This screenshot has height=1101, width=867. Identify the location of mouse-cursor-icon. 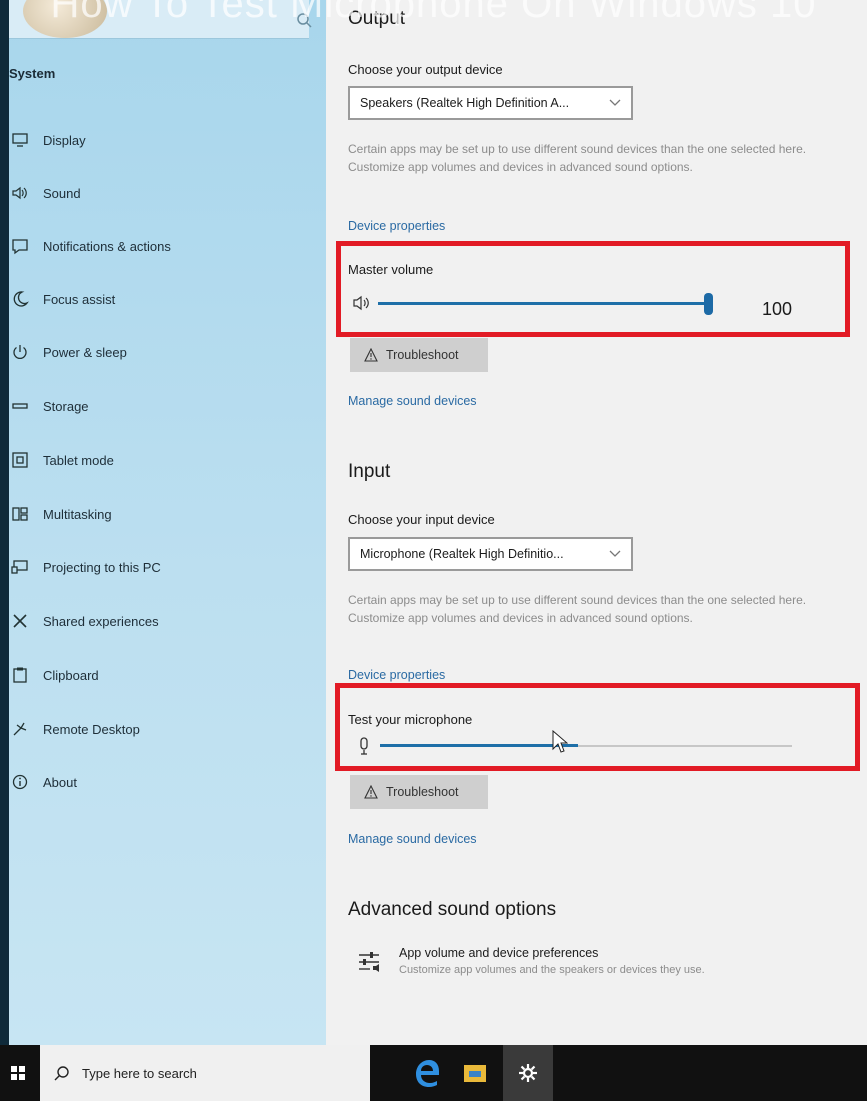
(560, 741).